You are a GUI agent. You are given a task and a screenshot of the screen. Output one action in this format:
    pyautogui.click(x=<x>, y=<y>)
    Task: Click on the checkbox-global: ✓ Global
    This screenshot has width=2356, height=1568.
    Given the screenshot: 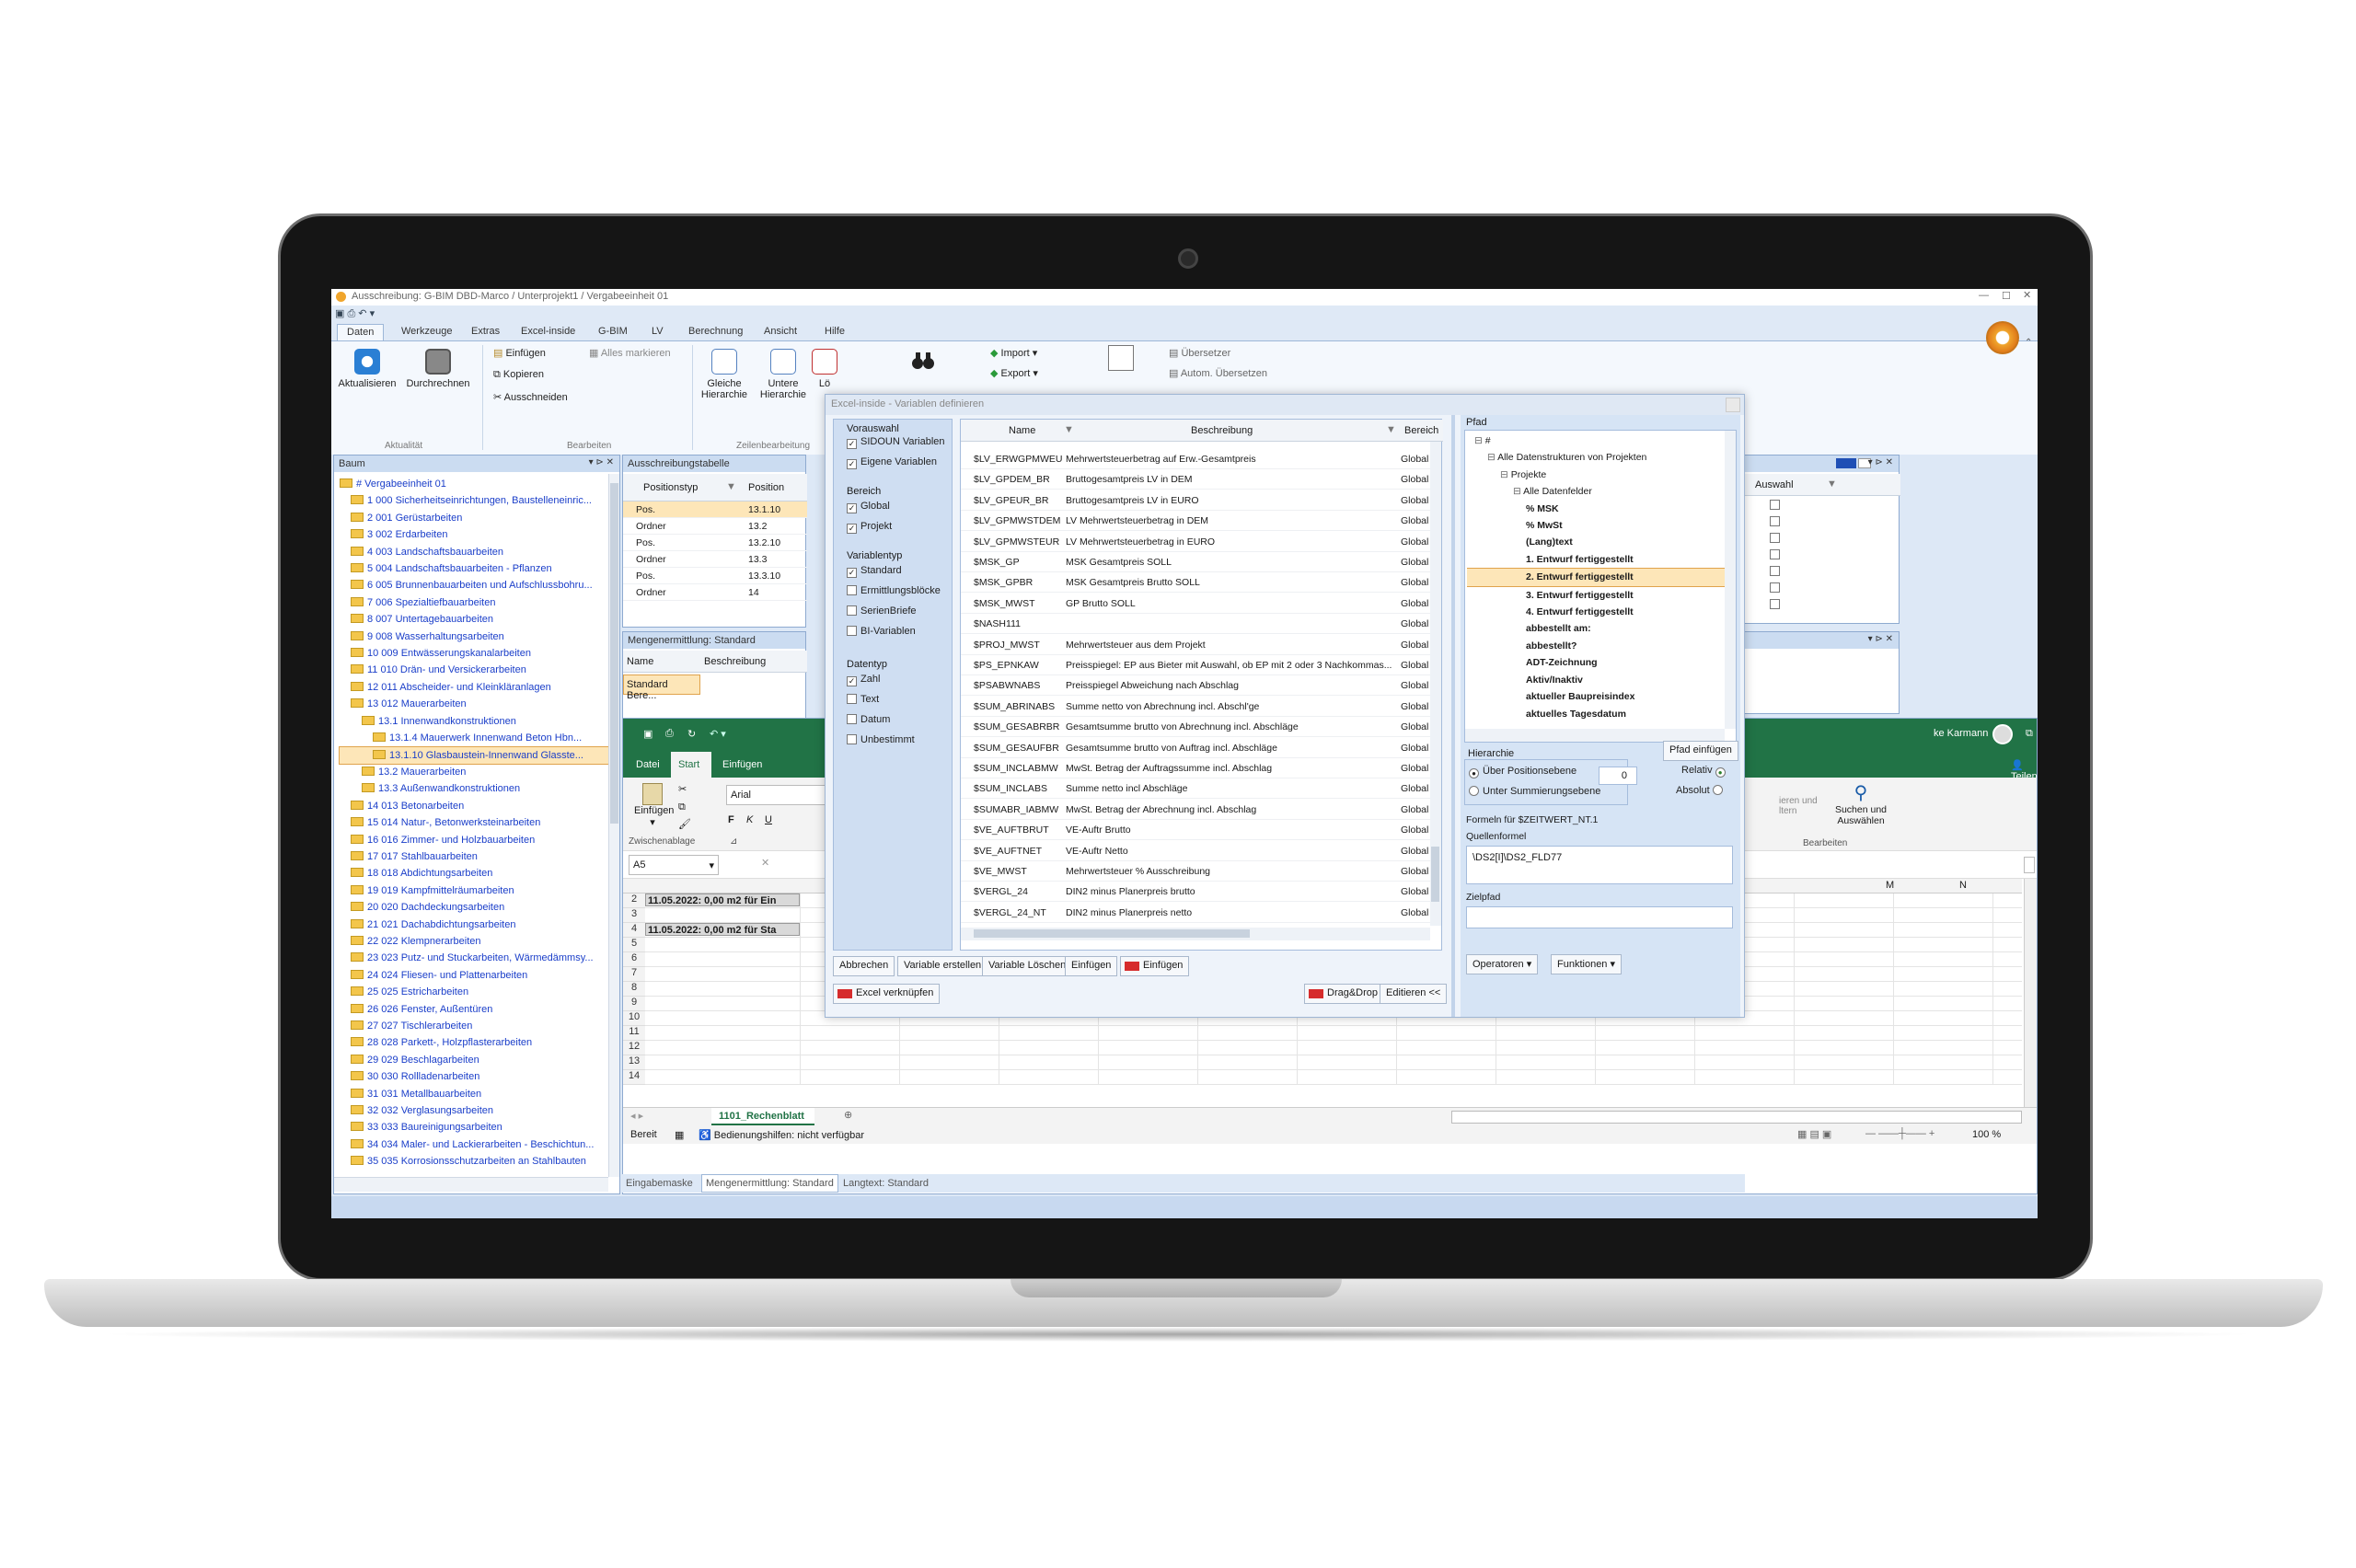 What is the action you would take?
    pyautogui.click(x=868, y=507)
    